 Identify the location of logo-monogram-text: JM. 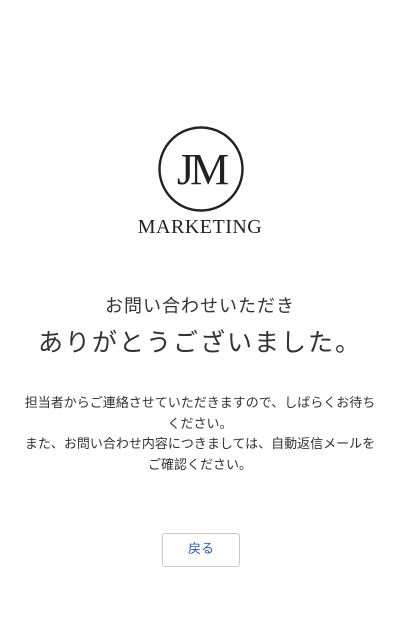
(202, 169).